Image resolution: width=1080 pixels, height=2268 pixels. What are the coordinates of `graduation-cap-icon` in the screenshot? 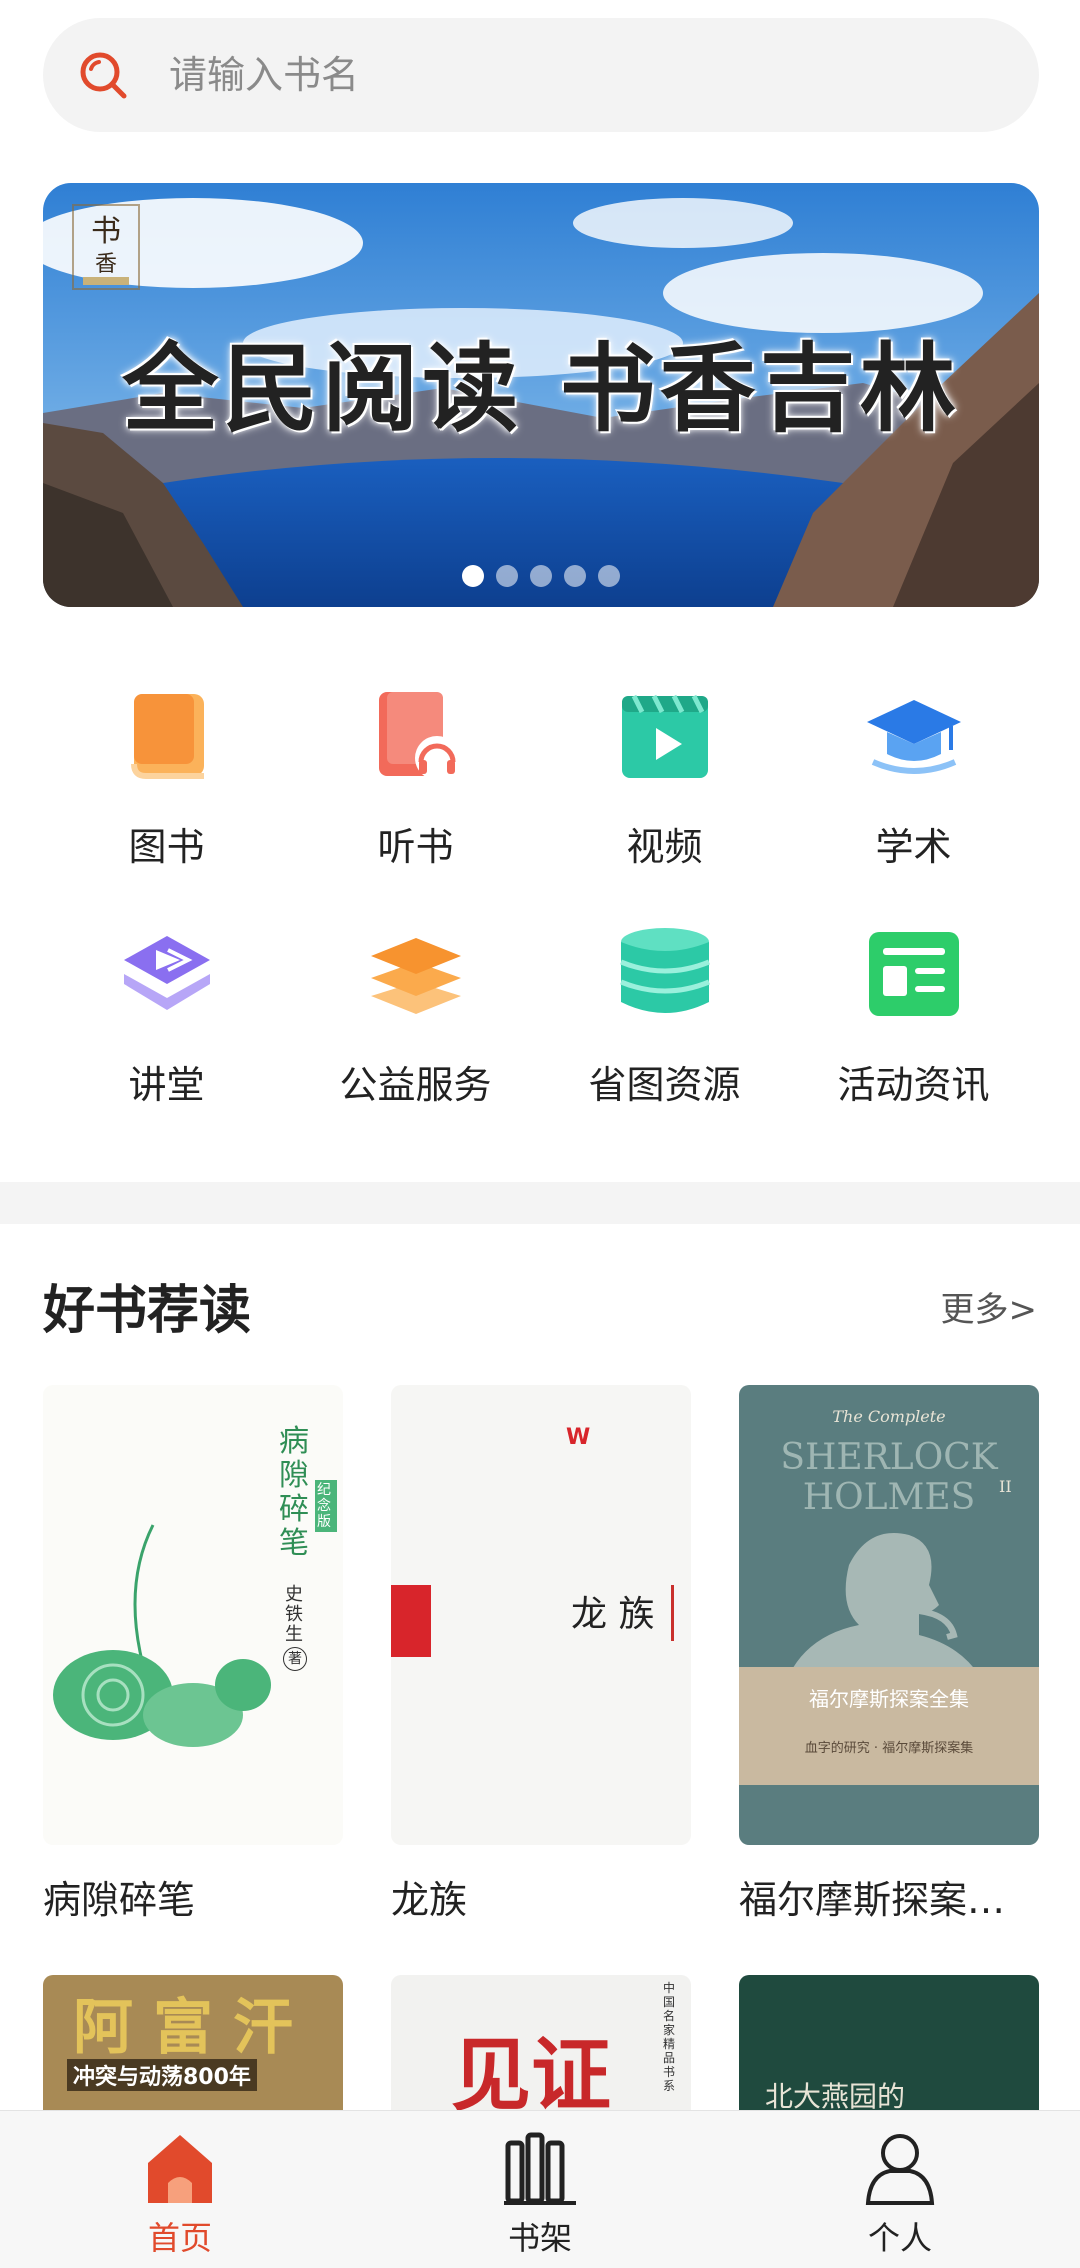 It's located at (913, 737).